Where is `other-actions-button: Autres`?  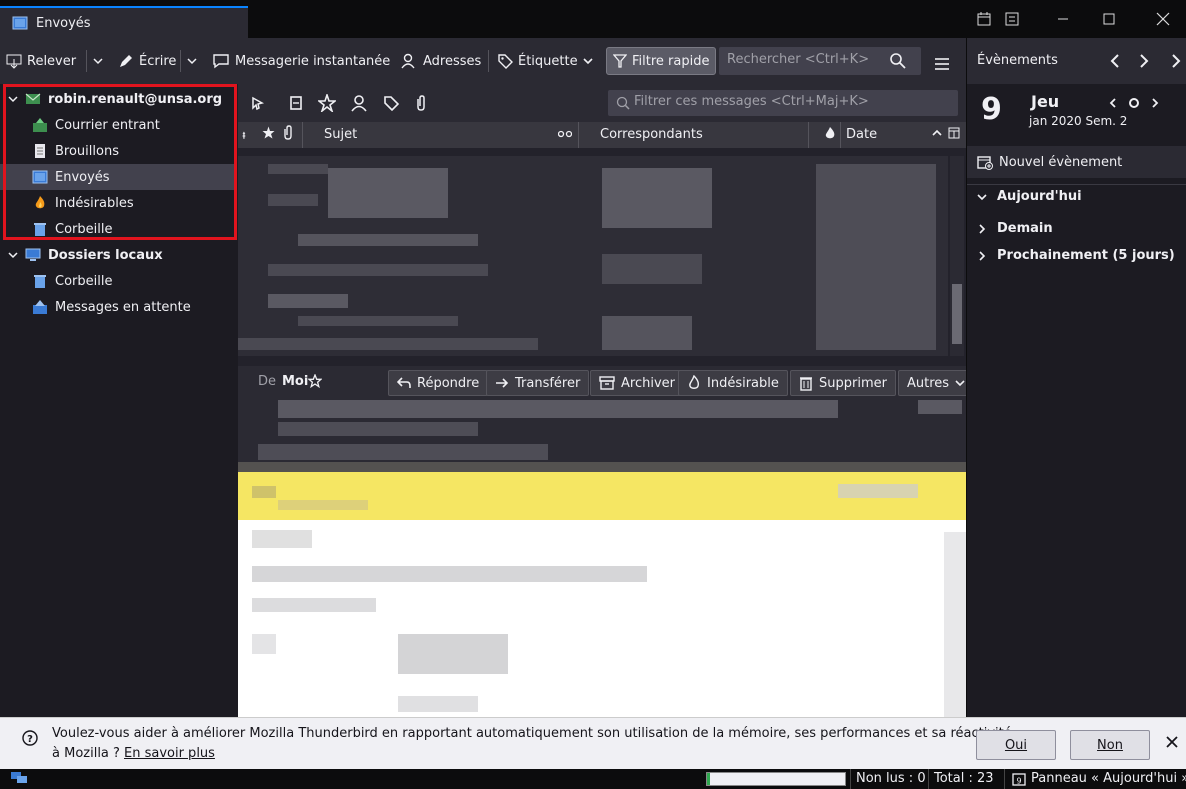
other-actions-button: Autres is located at coordinates (936, 383).